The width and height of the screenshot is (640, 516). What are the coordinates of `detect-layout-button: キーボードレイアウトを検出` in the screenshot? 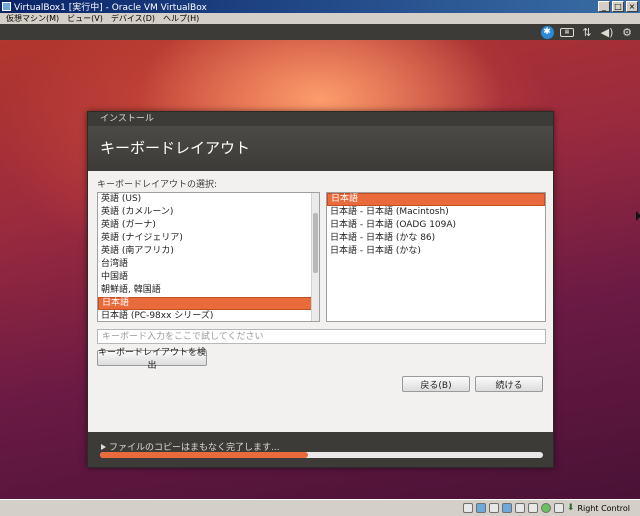 It's located at (152, 359).